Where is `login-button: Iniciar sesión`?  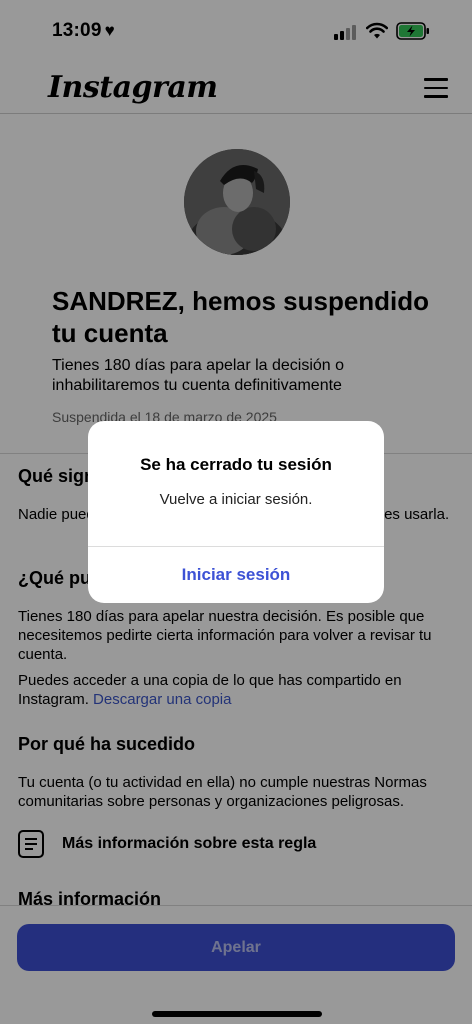
login-button: Iniciar sesión is located at coordinates (236, 575).